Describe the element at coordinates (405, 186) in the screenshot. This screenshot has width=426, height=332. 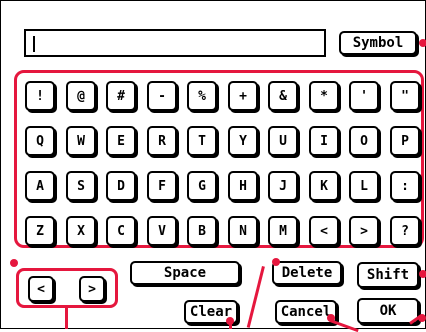
I see `key-row3-9: :` at that location.